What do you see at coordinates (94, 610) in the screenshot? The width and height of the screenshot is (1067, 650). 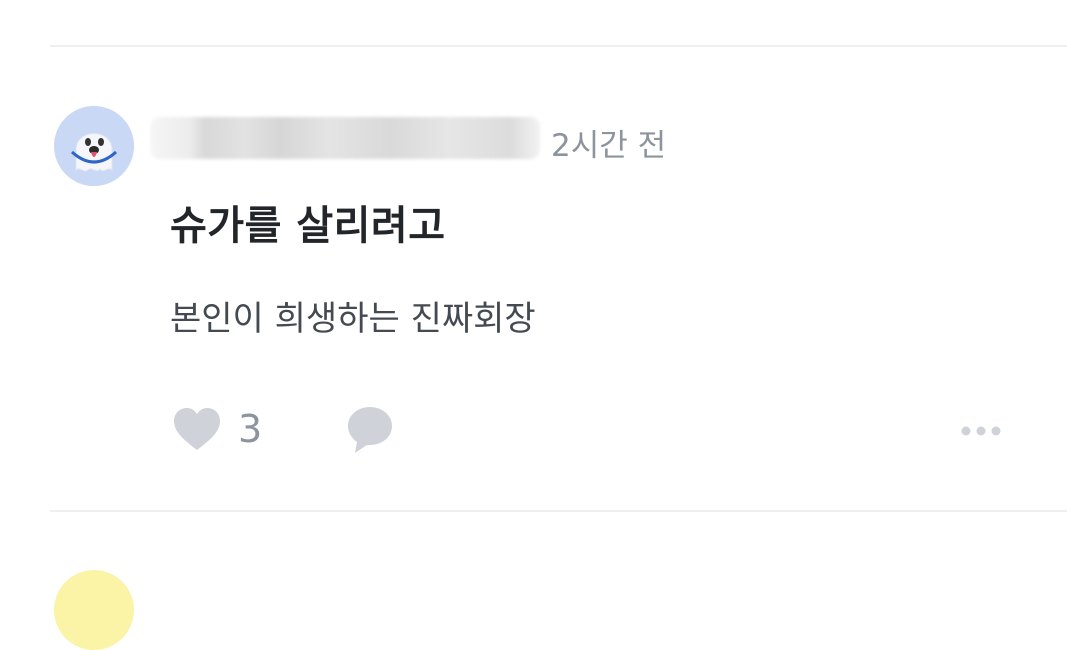 I see `next-comment-avatar` at bounding box center [94, 610].